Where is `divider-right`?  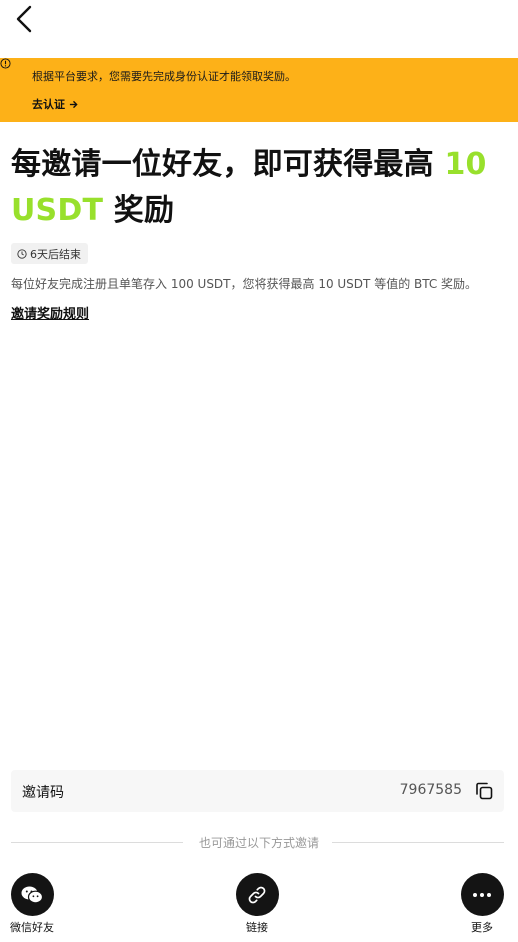
divider-right is located at coordinates (418, 842).